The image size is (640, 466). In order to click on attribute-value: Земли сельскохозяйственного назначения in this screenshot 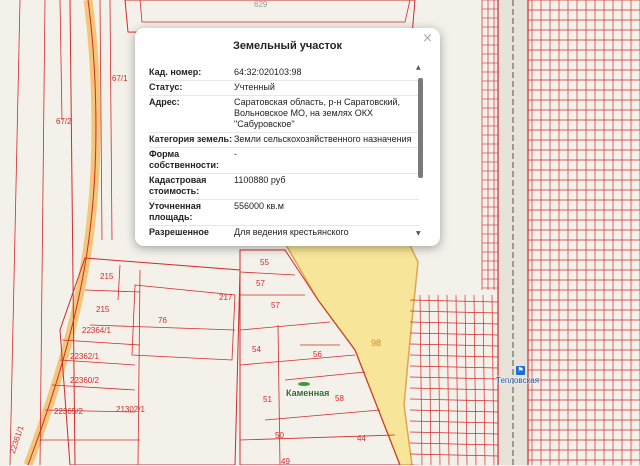, I will do `click(323, 139)`.